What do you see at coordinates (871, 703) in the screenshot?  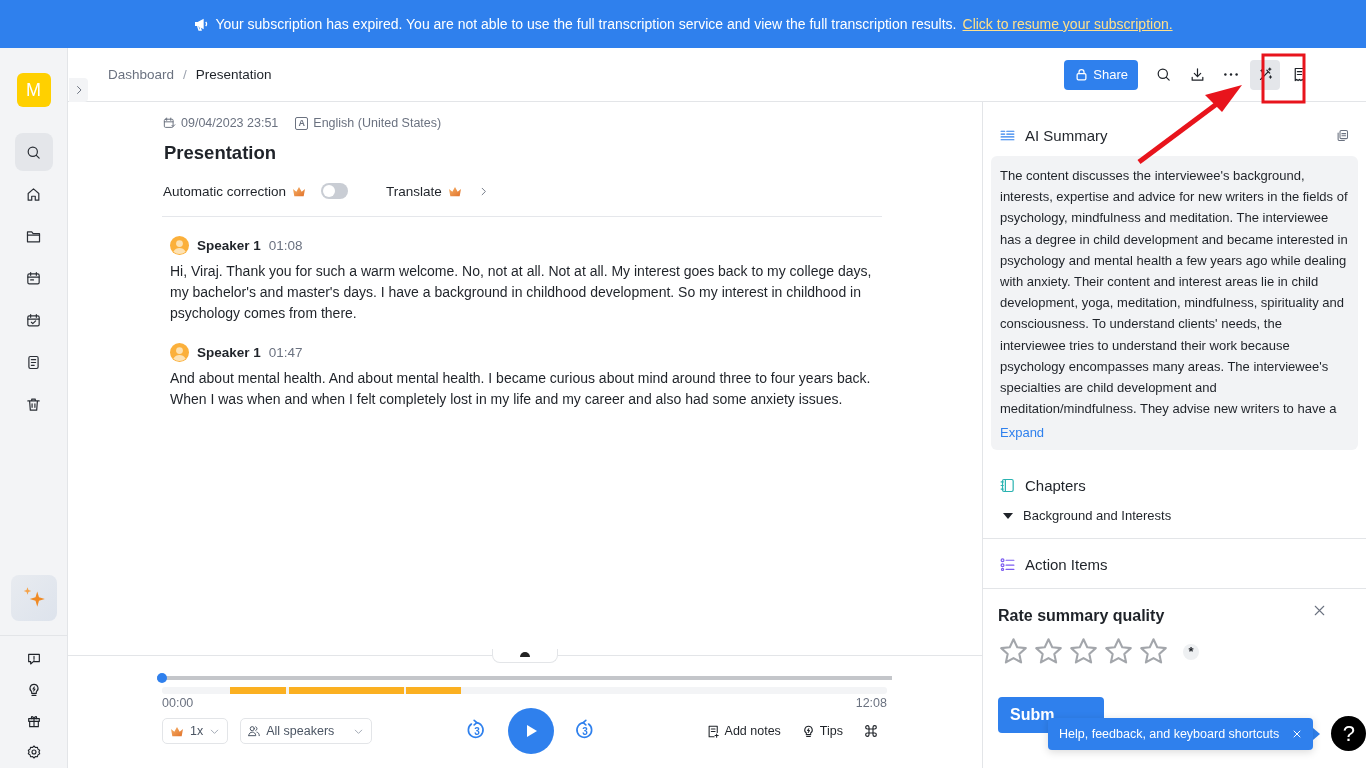 I see `total-duration: 12:08` at bounding box center [871, 703].